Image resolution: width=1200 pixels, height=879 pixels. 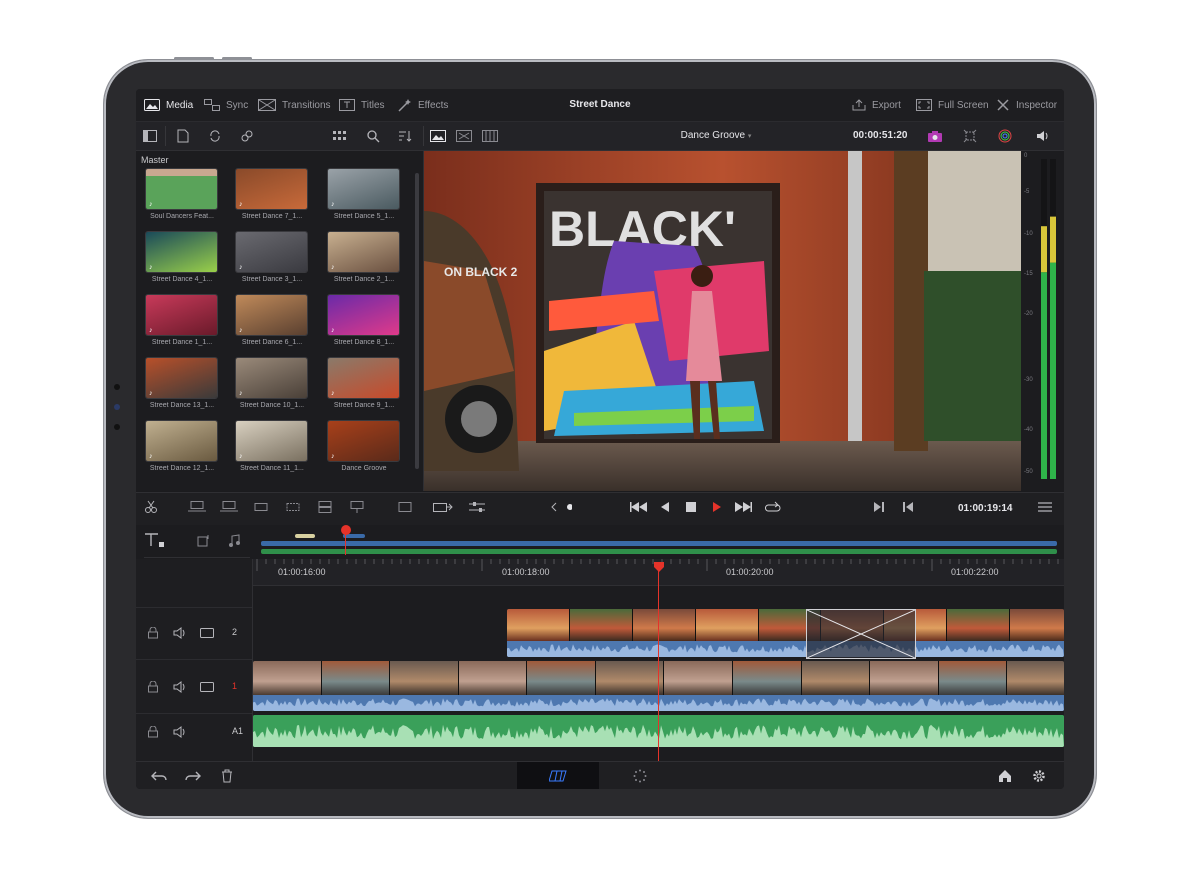 What do you see at coordinates (490, 136) in the screenshot?
I see `timeline-view-button` at bounding box center [490, 136].